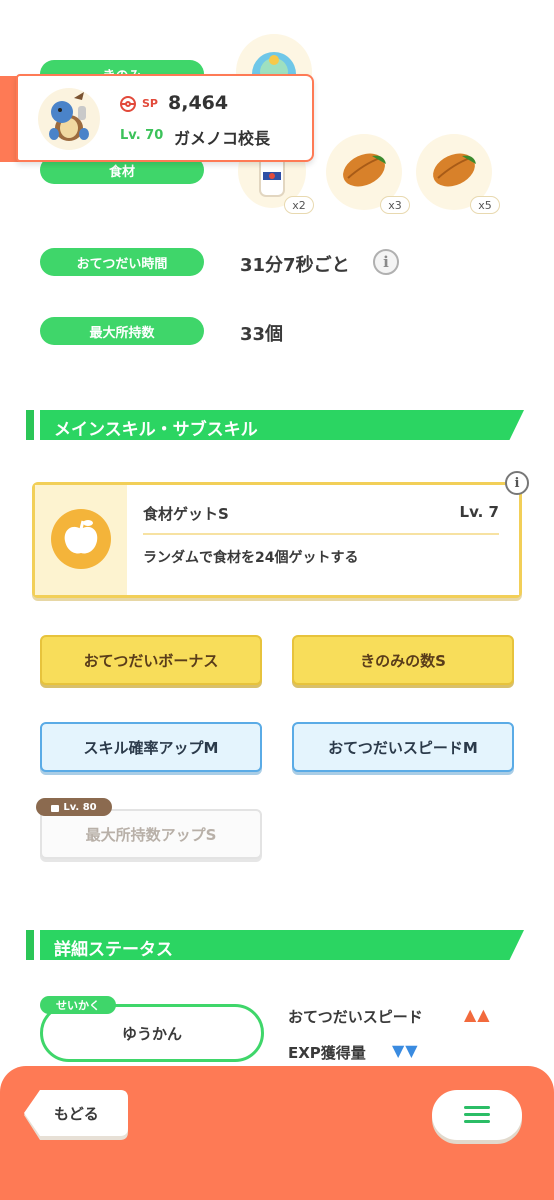  Describe the element at coordinates (55, 808) in the screenshot. I see `lock-icon` at that location.